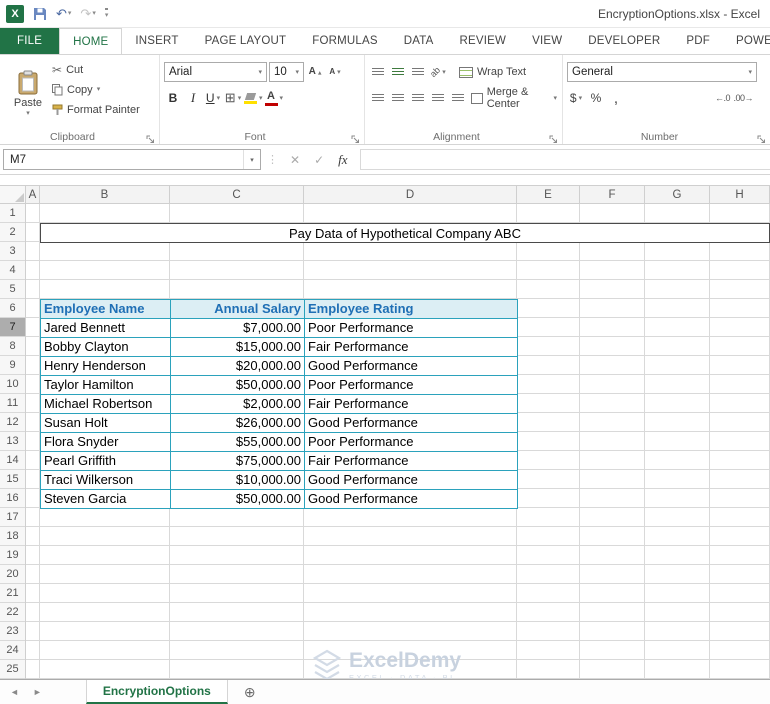 The height and width of the screenshot is (704, 770). What do you see at coordinates (514, 98) in the screenshot?
I see `merge-center-button: Merge & Center ▾` at bounding box center [514, 98].